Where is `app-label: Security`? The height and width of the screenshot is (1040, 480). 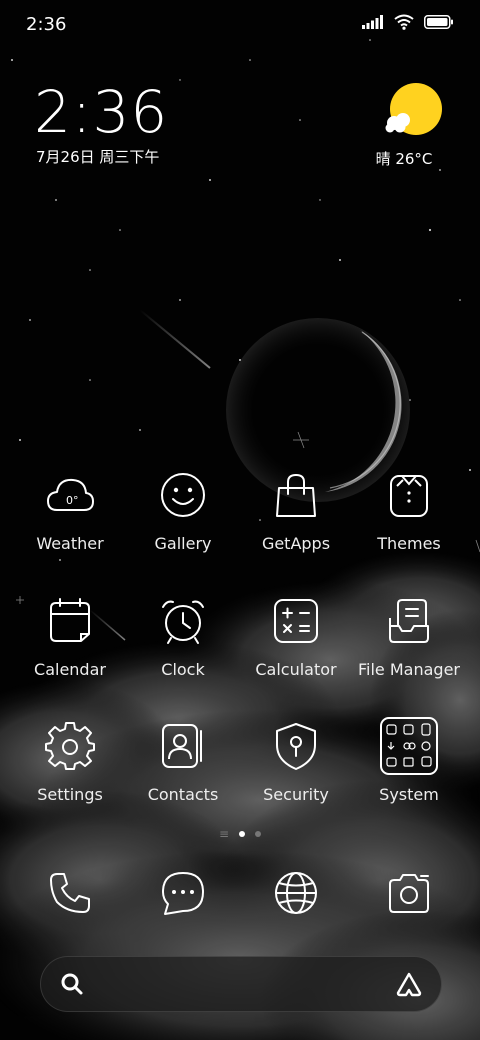 app-label: Security is located at coordinates (296, 794).